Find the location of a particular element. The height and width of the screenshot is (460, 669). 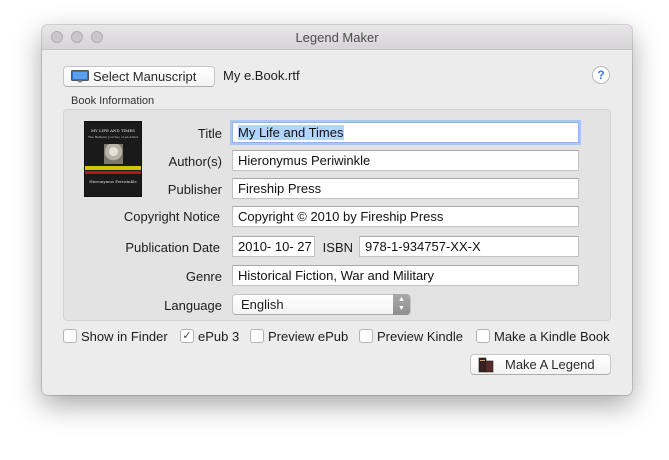

preview-epub-checkbox is located at coordinates (257, 336).